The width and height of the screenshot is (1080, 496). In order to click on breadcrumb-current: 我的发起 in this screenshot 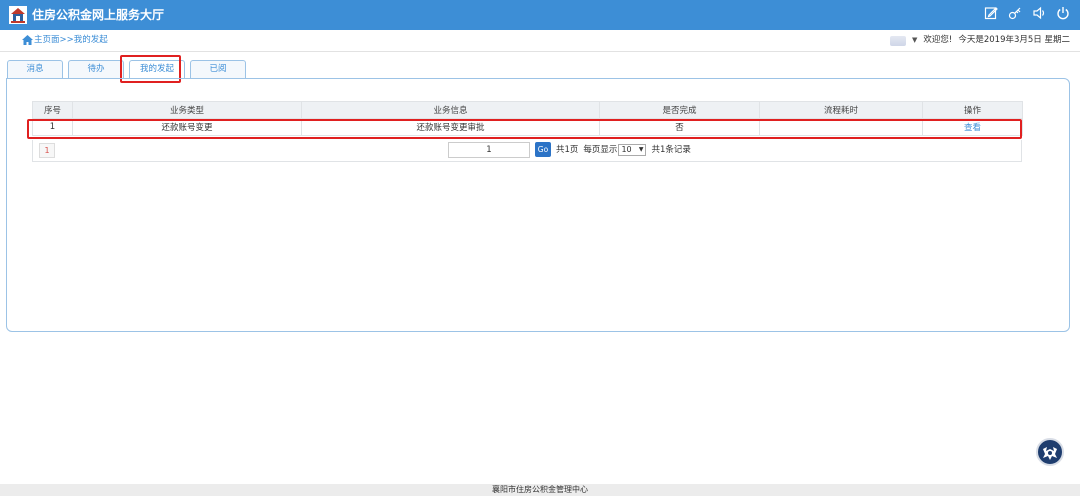, I will do `click(91, 40)`.